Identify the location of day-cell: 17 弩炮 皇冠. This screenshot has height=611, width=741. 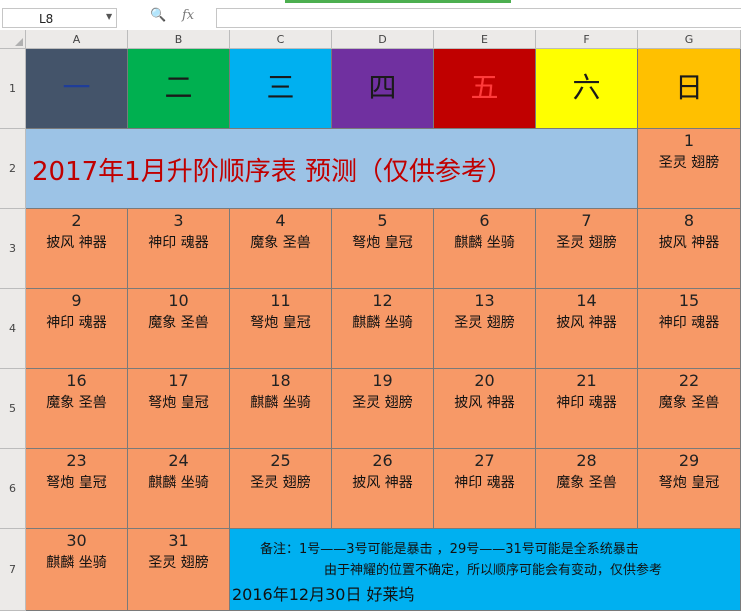
(179, 409).